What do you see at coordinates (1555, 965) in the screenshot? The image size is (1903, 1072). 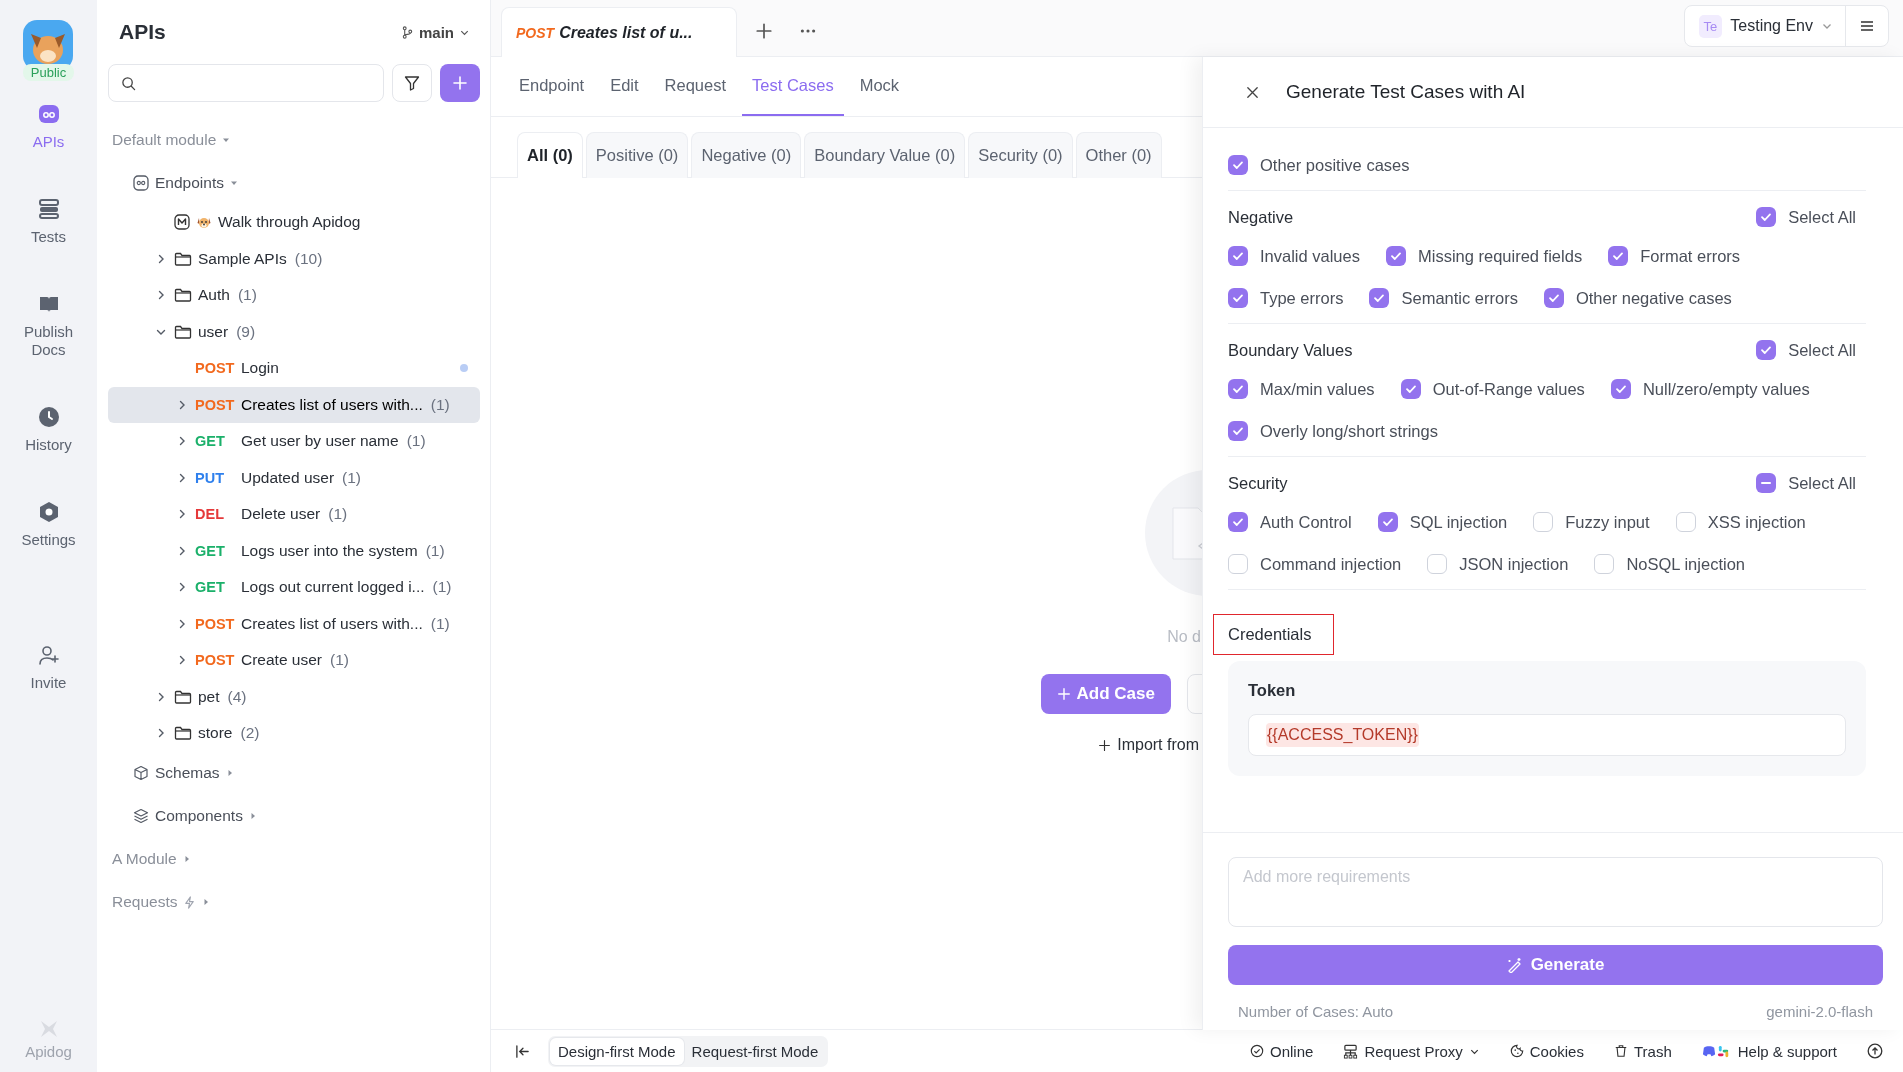 I see `generate-button: Generate` at bounding box center [1555, 965].